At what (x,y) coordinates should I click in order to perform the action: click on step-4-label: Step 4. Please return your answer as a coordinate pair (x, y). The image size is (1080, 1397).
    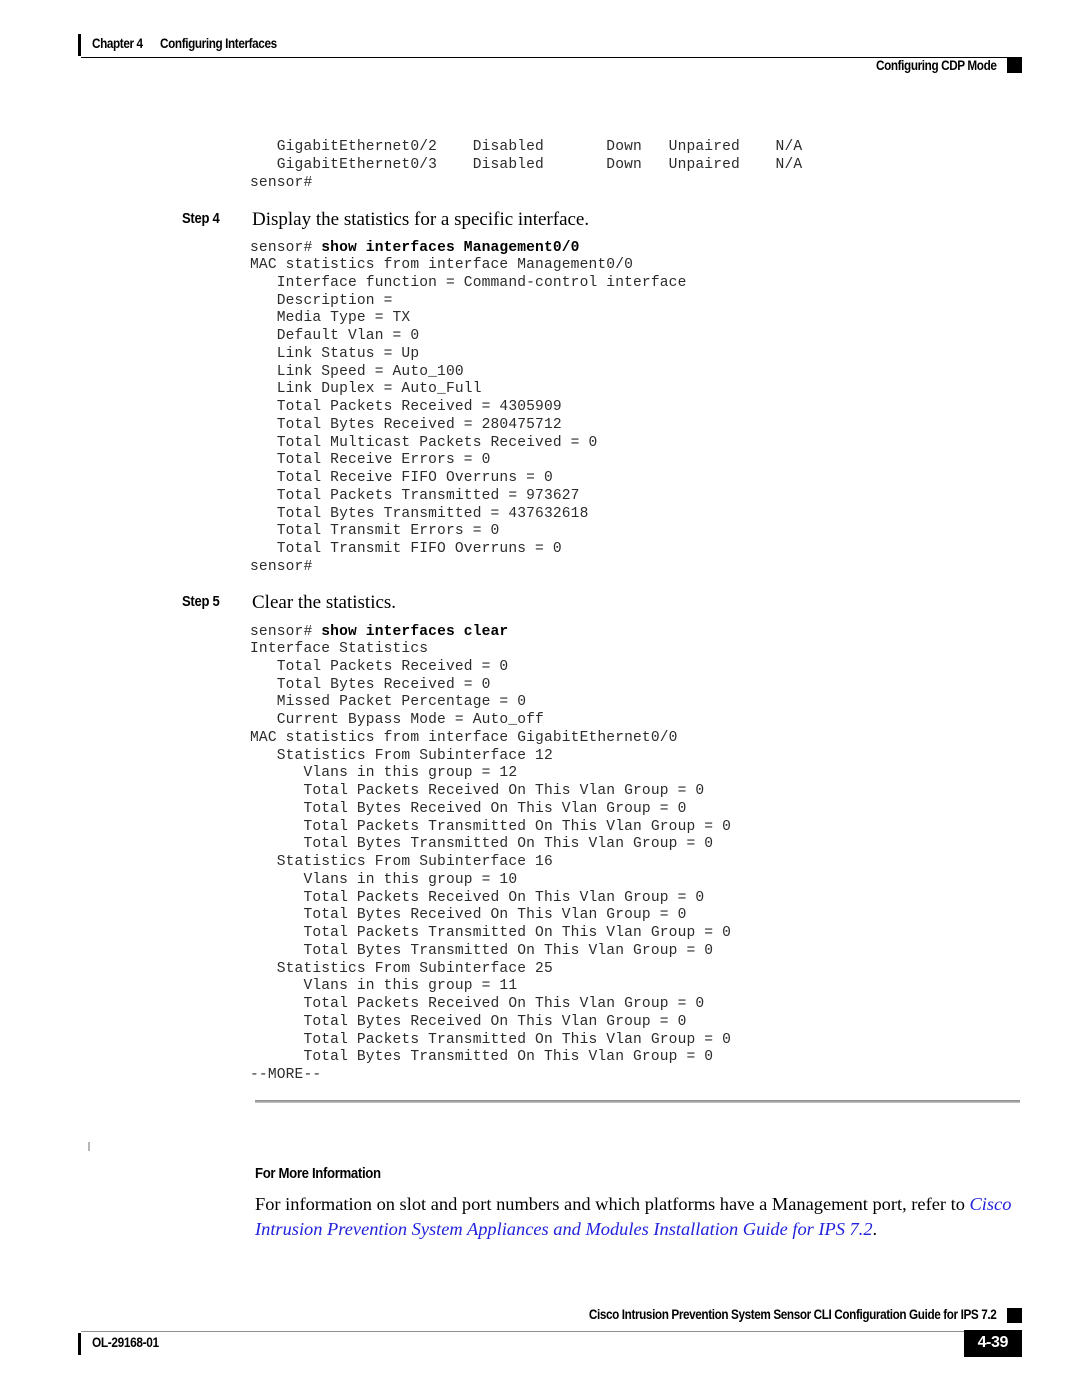
    Looking at the image, I should click on (201, 219).